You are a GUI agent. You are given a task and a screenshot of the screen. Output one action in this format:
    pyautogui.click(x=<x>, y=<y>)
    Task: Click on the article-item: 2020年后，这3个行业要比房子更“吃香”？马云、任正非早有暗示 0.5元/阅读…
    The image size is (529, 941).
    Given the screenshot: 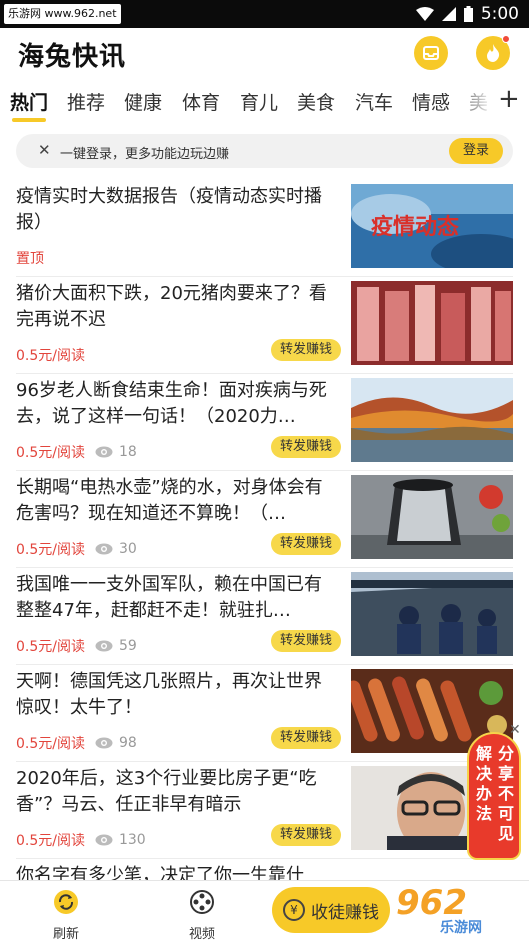 What is the action you would take?
    pyautogui.click(x=264, y=810)
    